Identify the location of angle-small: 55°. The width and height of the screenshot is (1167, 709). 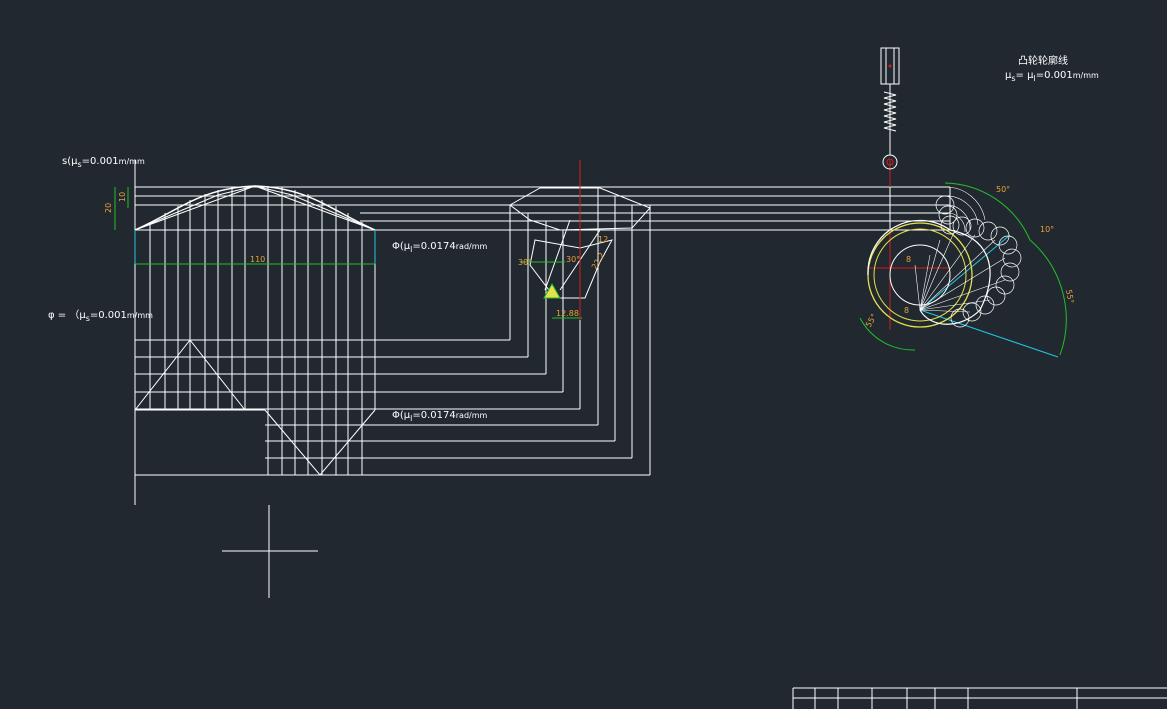
(871, 320).